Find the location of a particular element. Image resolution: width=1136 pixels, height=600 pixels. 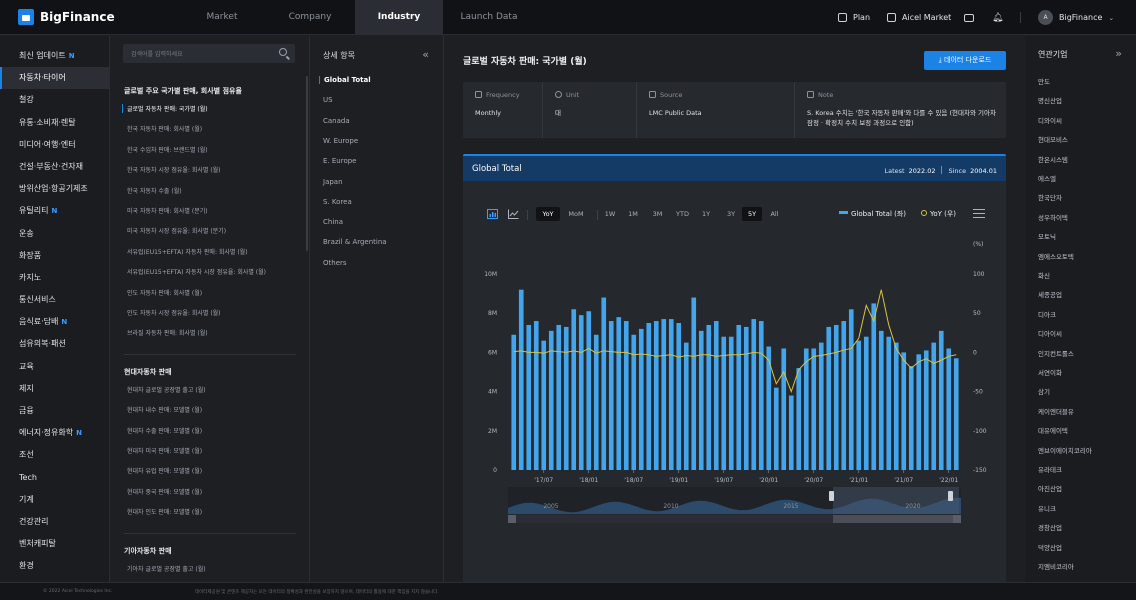

sidebar-item: Tech is located at coordinates (54, 478).